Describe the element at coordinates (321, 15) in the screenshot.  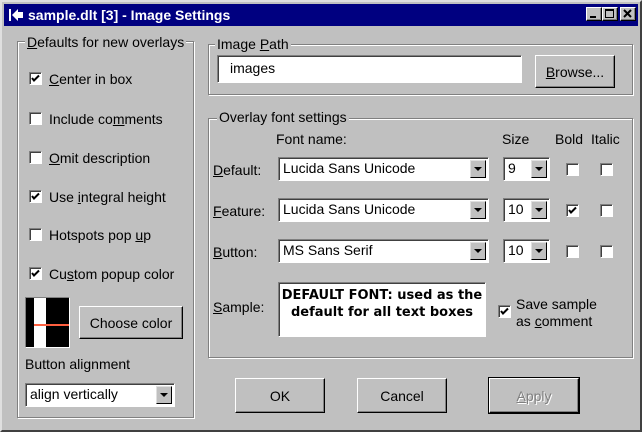
I see `title-bar: sample.dlt [3] - Image Settings` at that location.